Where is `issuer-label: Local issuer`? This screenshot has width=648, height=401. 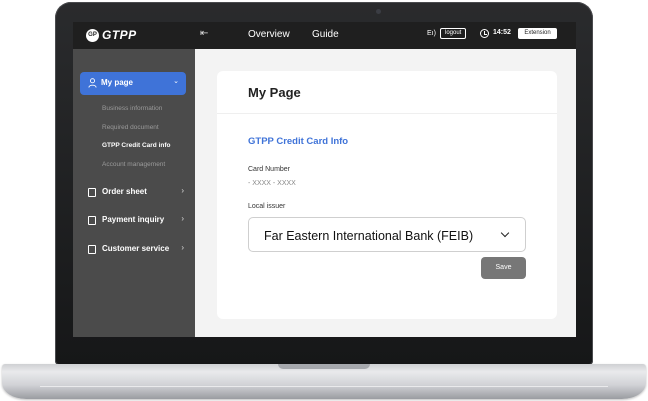
issuer-label: Local issuer is located at coordinates (267, 206).